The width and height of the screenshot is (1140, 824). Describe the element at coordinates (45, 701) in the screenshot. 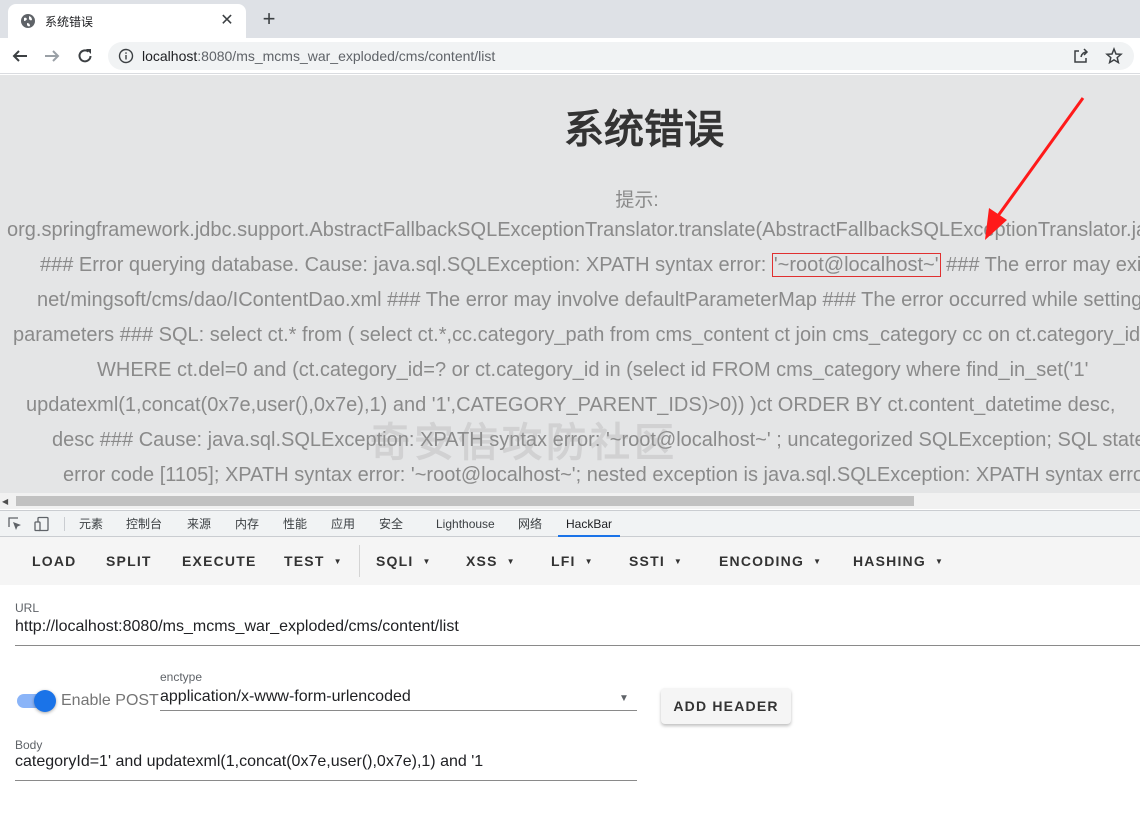

I see `toggle-knob` at that location.